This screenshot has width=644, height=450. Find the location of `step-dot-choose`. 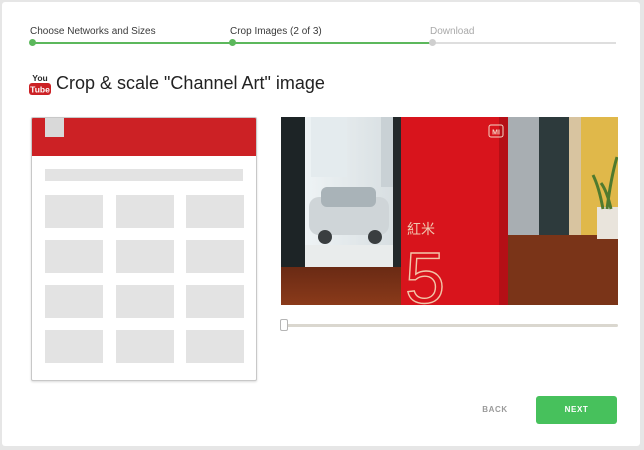

step-dot-choose is located at coordinates (32, 42).